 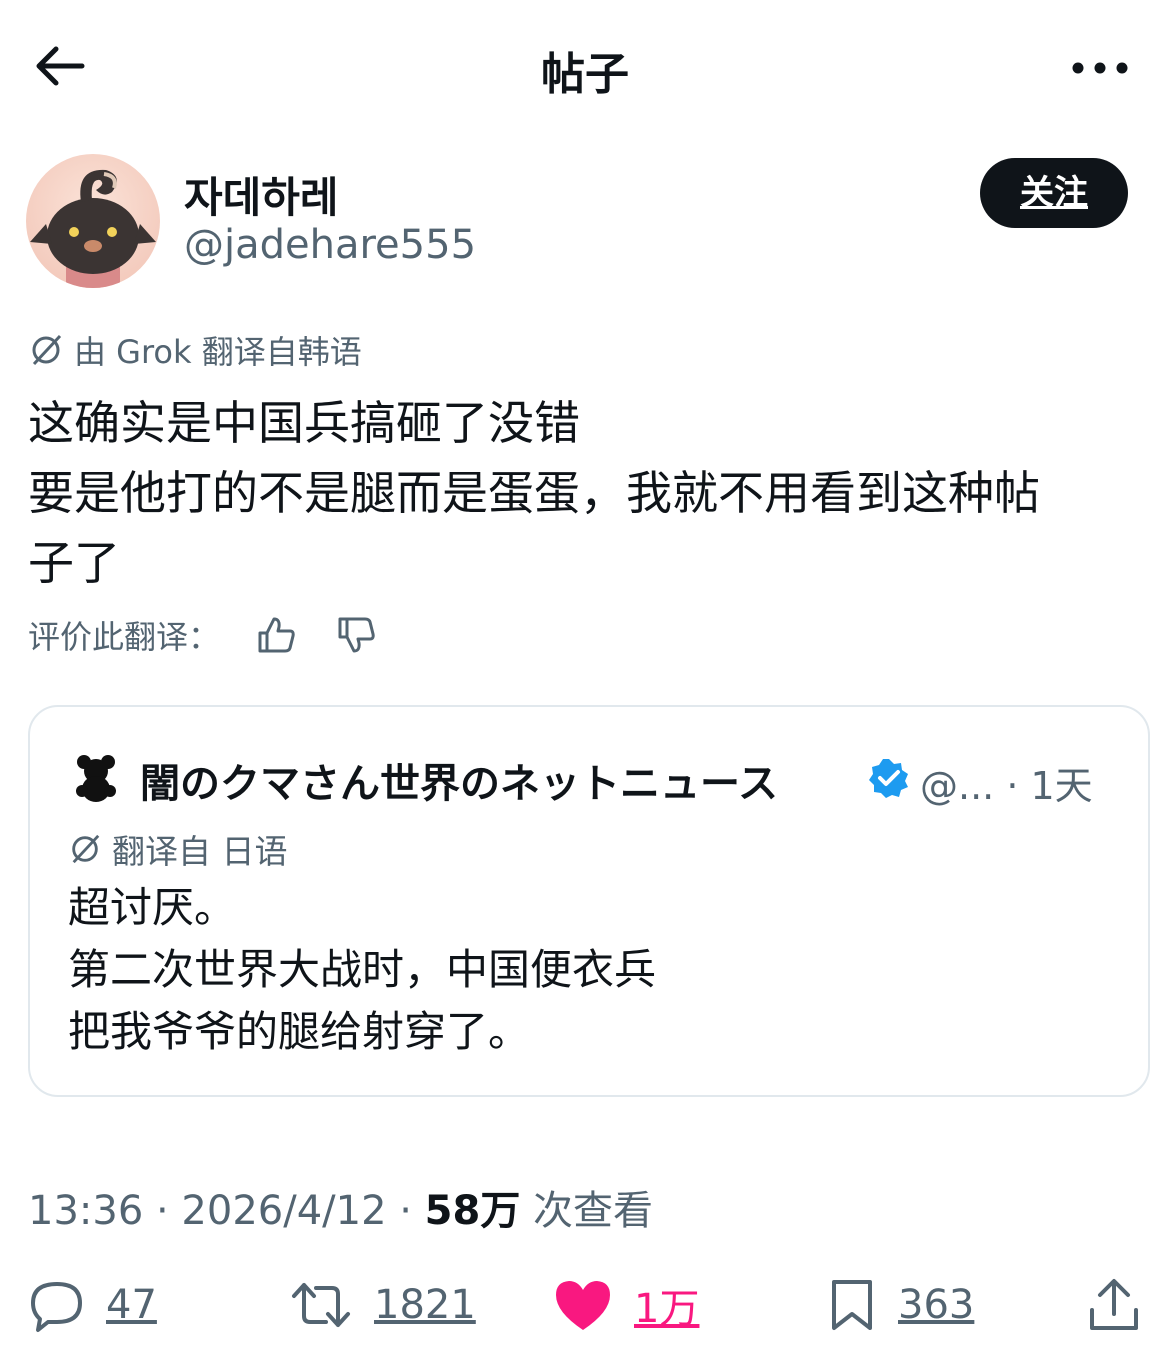 I want to click on author-handle: @jadehare555, so click(x=330, y=245).